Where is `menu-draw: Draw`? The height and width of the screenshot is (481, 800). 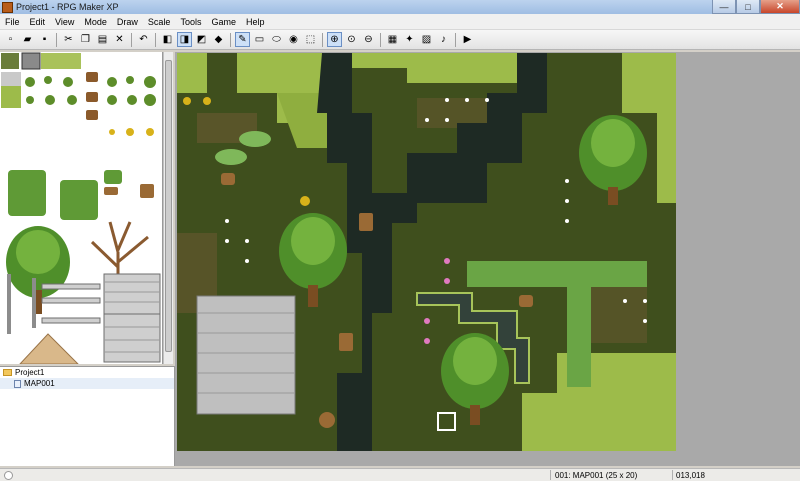 menu-draw: Draw is located at coordinates (127, 22).